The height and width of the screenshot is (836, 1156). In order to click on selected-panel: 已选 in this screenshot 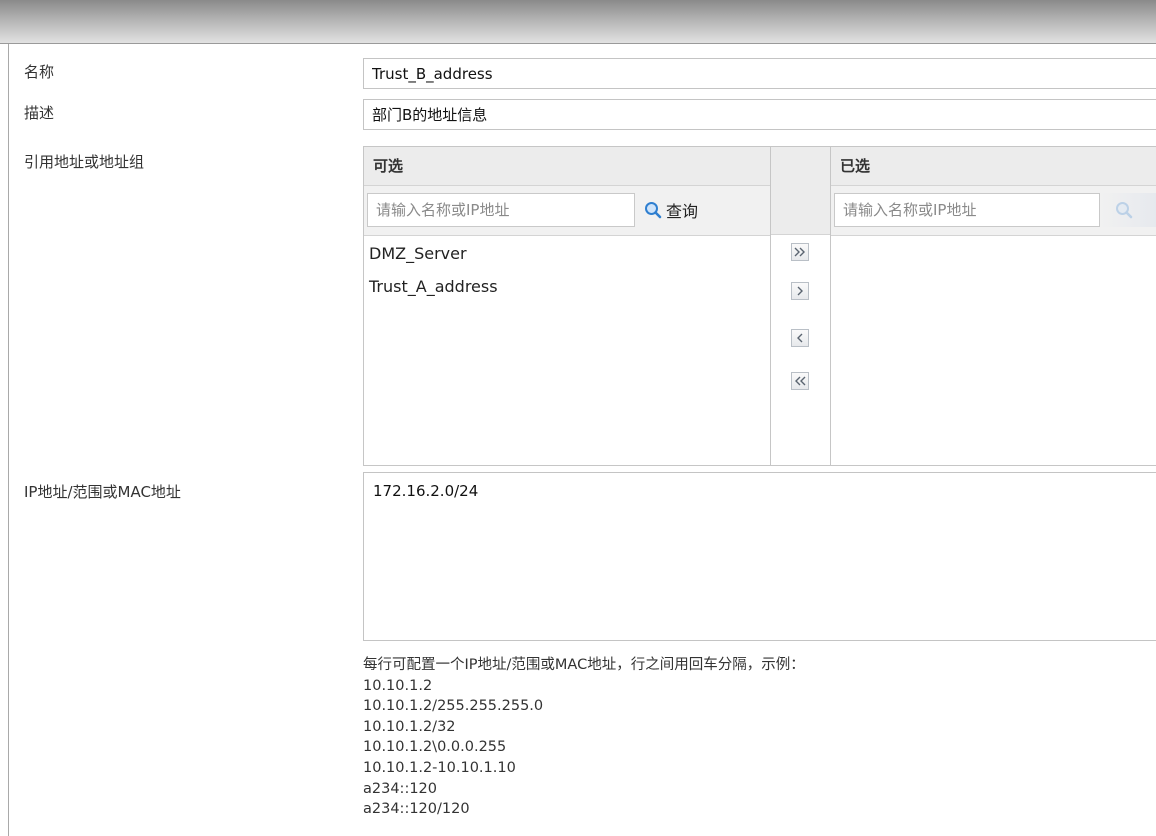, I will do `click(993, 306)`.